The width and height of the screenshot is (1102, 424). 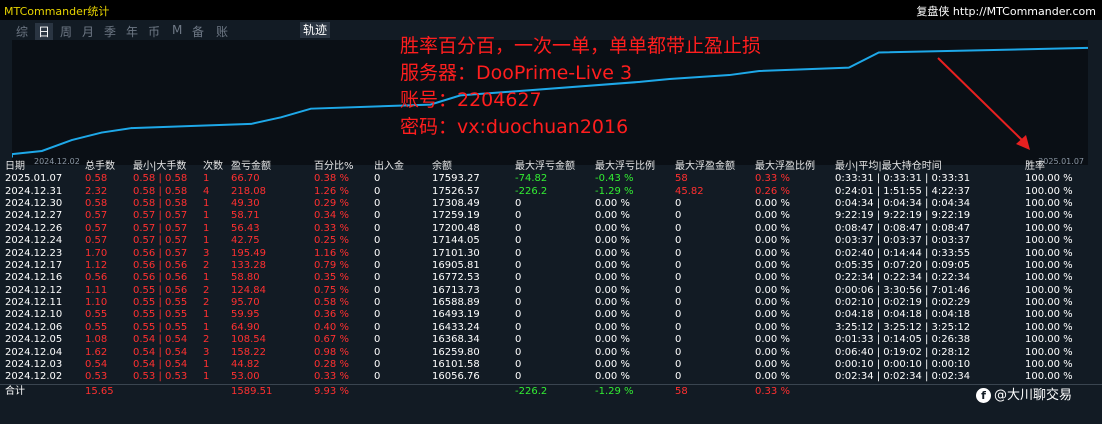 I want to click on column-header: 盈亏金额, so click(x=267, y=164).